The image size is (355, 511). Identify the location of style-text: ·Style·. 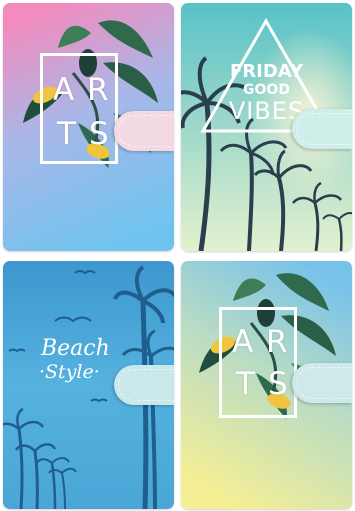
(69, 372).